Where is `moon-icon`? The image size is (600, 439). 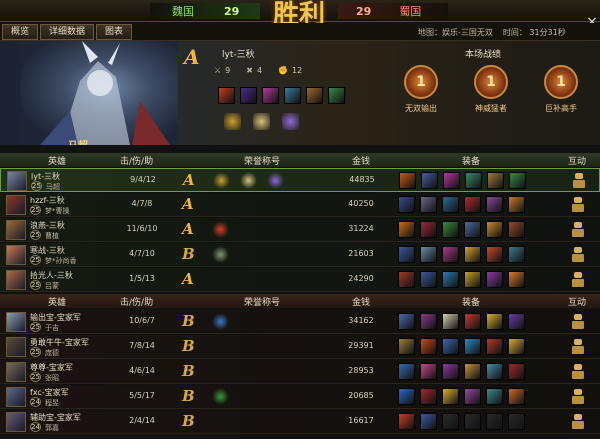 moon-icon is located at coordinates (248, 95).